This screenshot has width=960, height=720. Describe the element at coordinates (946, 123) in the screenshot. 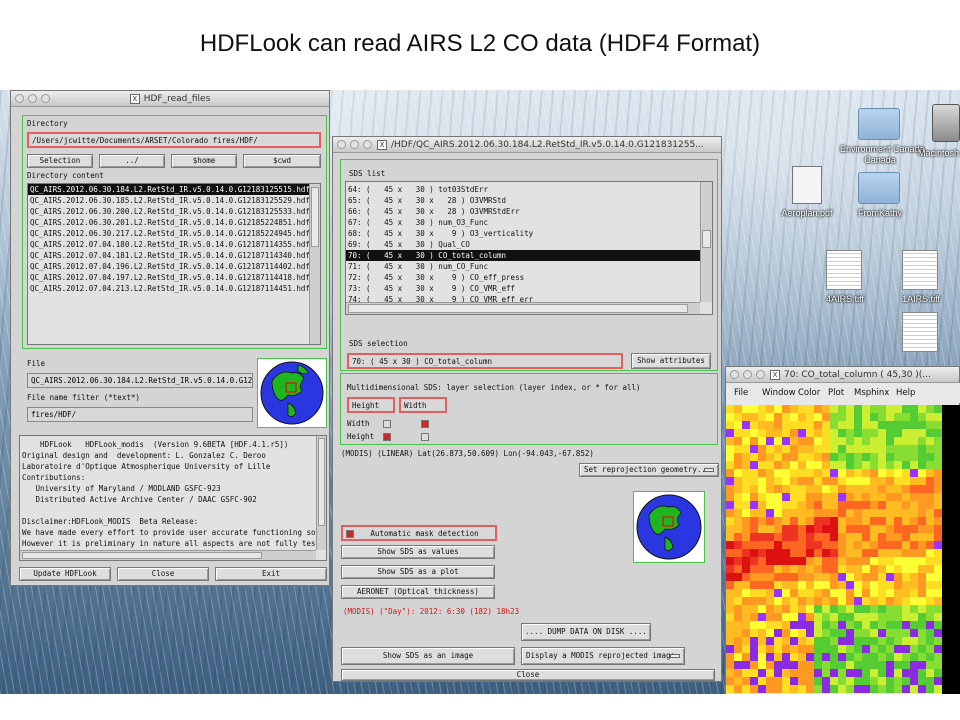

I see `hard-drive-icon` at that location.